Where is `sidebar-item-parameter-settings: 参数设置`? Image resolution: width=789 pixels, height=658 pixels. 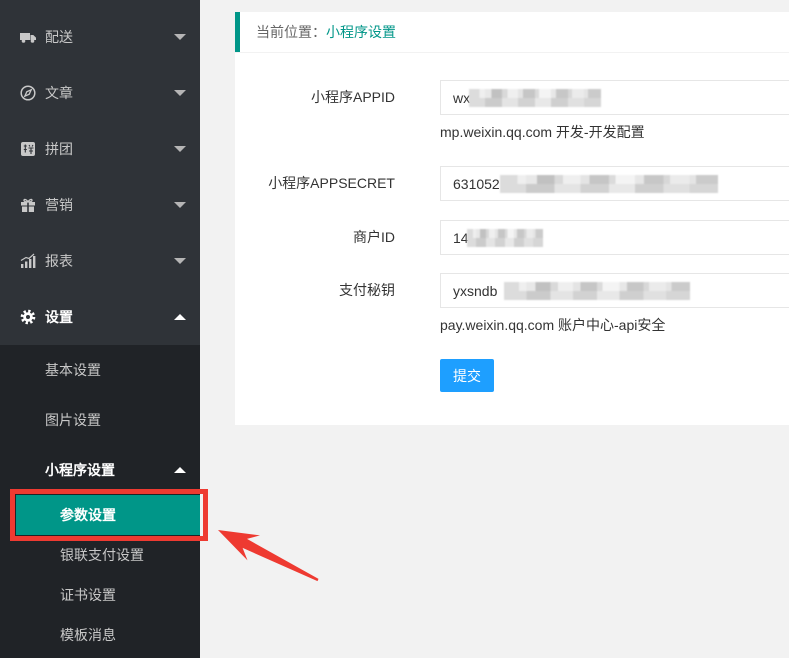 sidebar-item-parameter-settings: 参数设置 is located at coordinates (100, 515).